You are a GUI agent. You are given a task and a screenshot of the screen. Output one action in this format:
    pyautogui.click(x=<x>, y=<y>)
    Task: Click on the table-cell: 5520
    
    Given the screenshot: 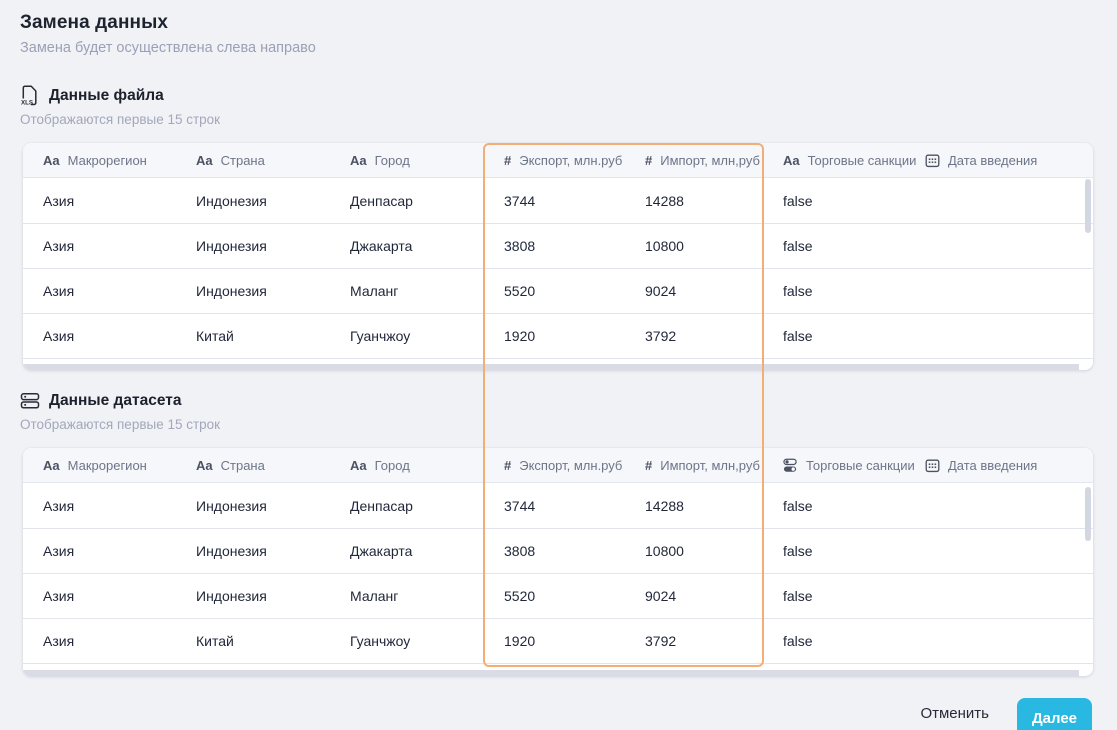 What is the action you would take?
    pyautogui.click(x=520, y=596)
    